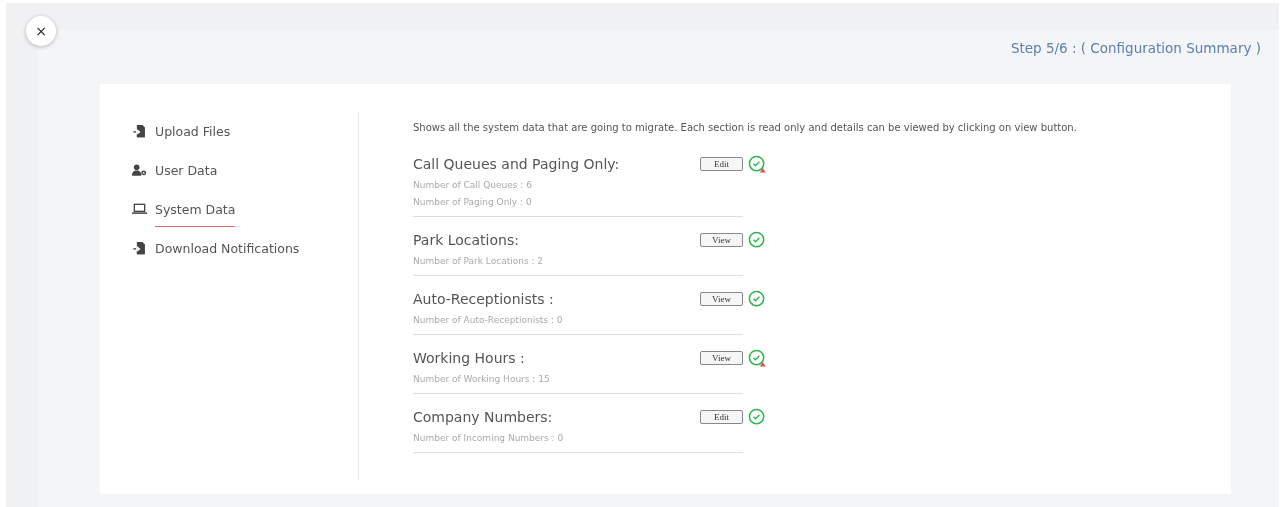  I want to click on section-title: Call Queues and Paging Only:, so click(517, 164).